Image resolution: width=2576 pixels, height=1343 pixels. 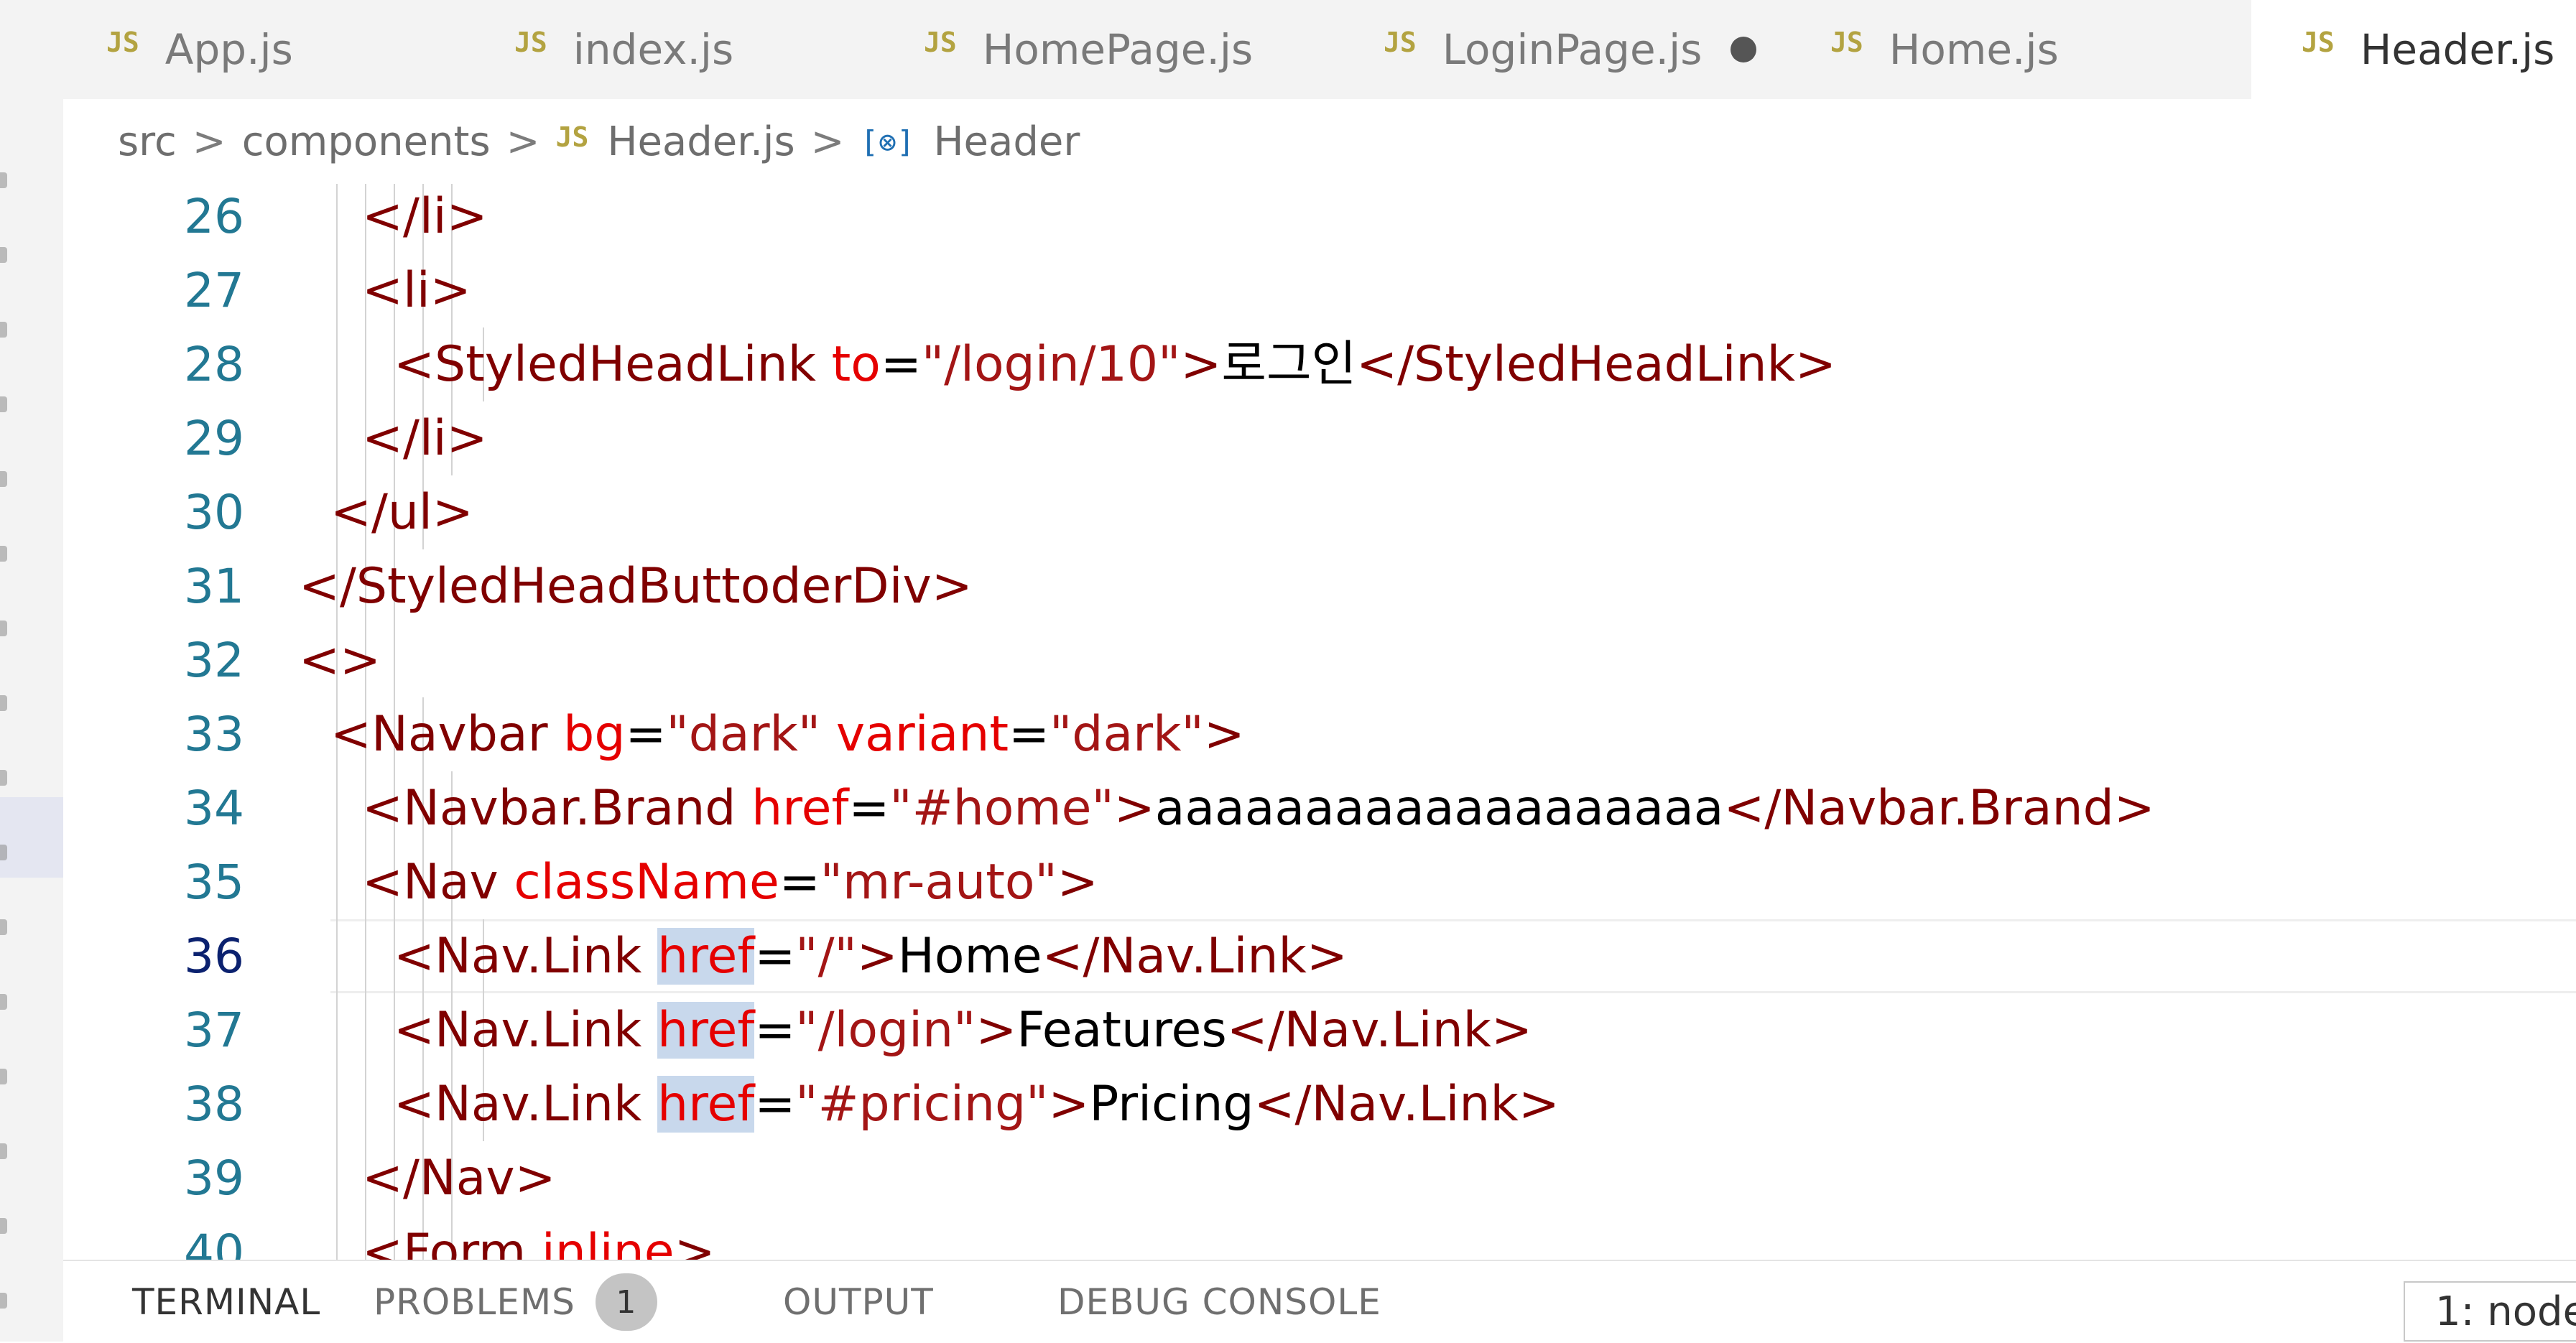 What do you see at coordinates (700, 141) in the screenshot?
I see `breadcrumb-item-file: Header.js` at bounding box center [700, 141].